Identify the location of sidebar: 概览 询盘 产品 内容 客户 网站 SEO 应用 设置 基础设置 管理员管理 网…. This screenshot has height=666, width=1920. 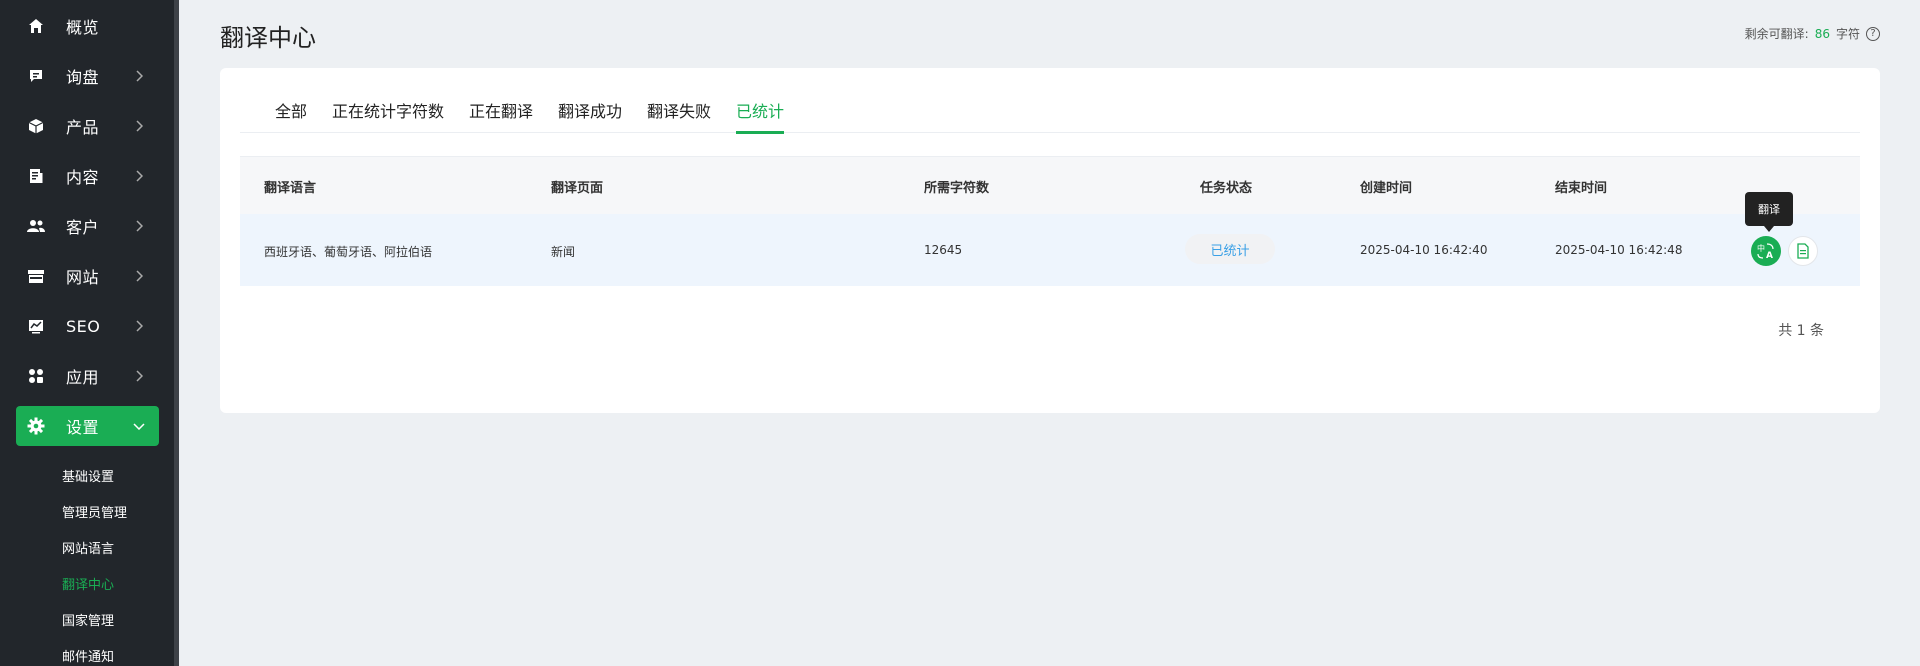
(87, 333).